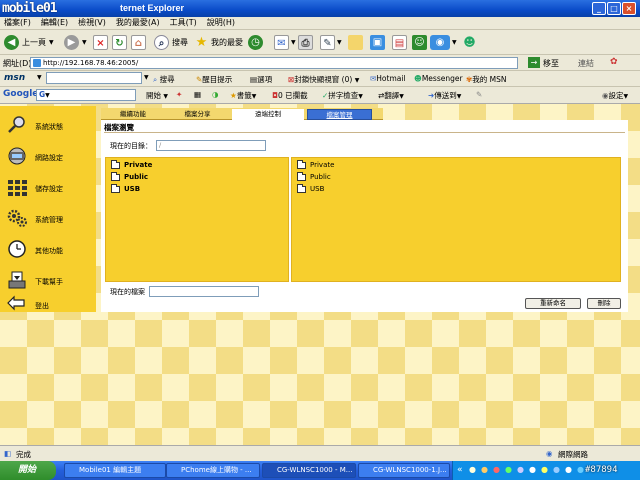  What do you see at coordinates (204, 291) in the screenshot?
I see `current-file-input` at bounding box center [204, 291].